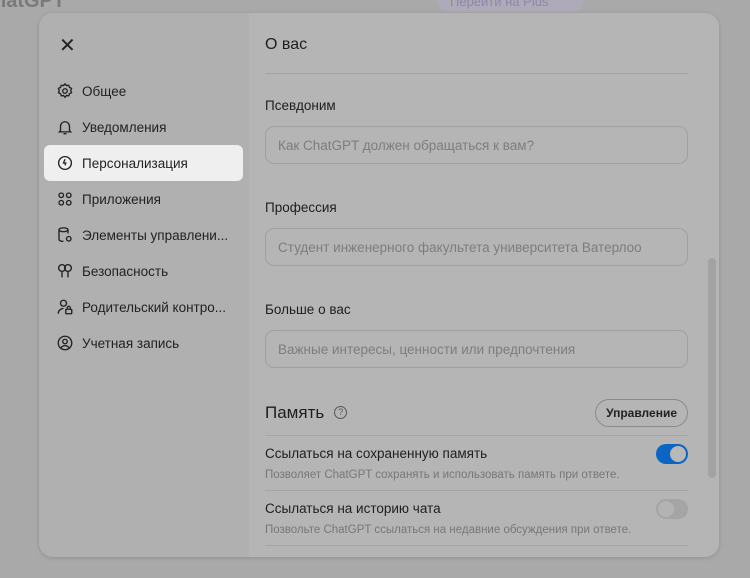 The height and width of the screenshot is (578, 750). I want to click on manage-memory-button: Управление, so click(641, 412).